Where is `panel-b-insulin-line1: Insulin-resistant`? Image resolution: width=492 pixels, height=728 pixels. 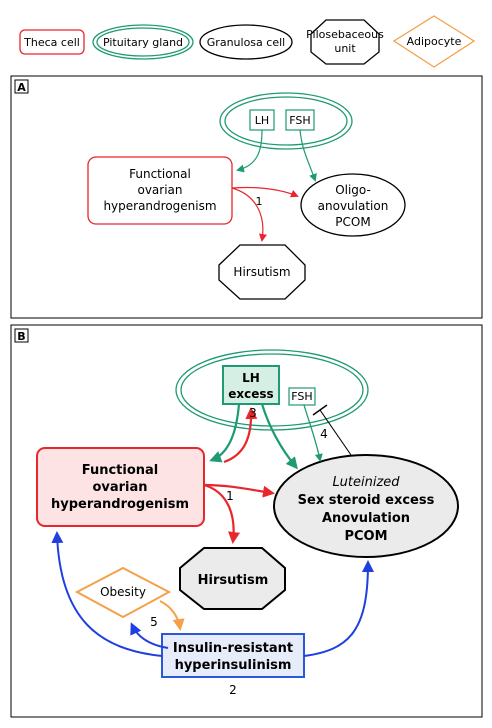
panel-b-insulin-line1: Insulin-resistant is located at coordinates (233, 648).